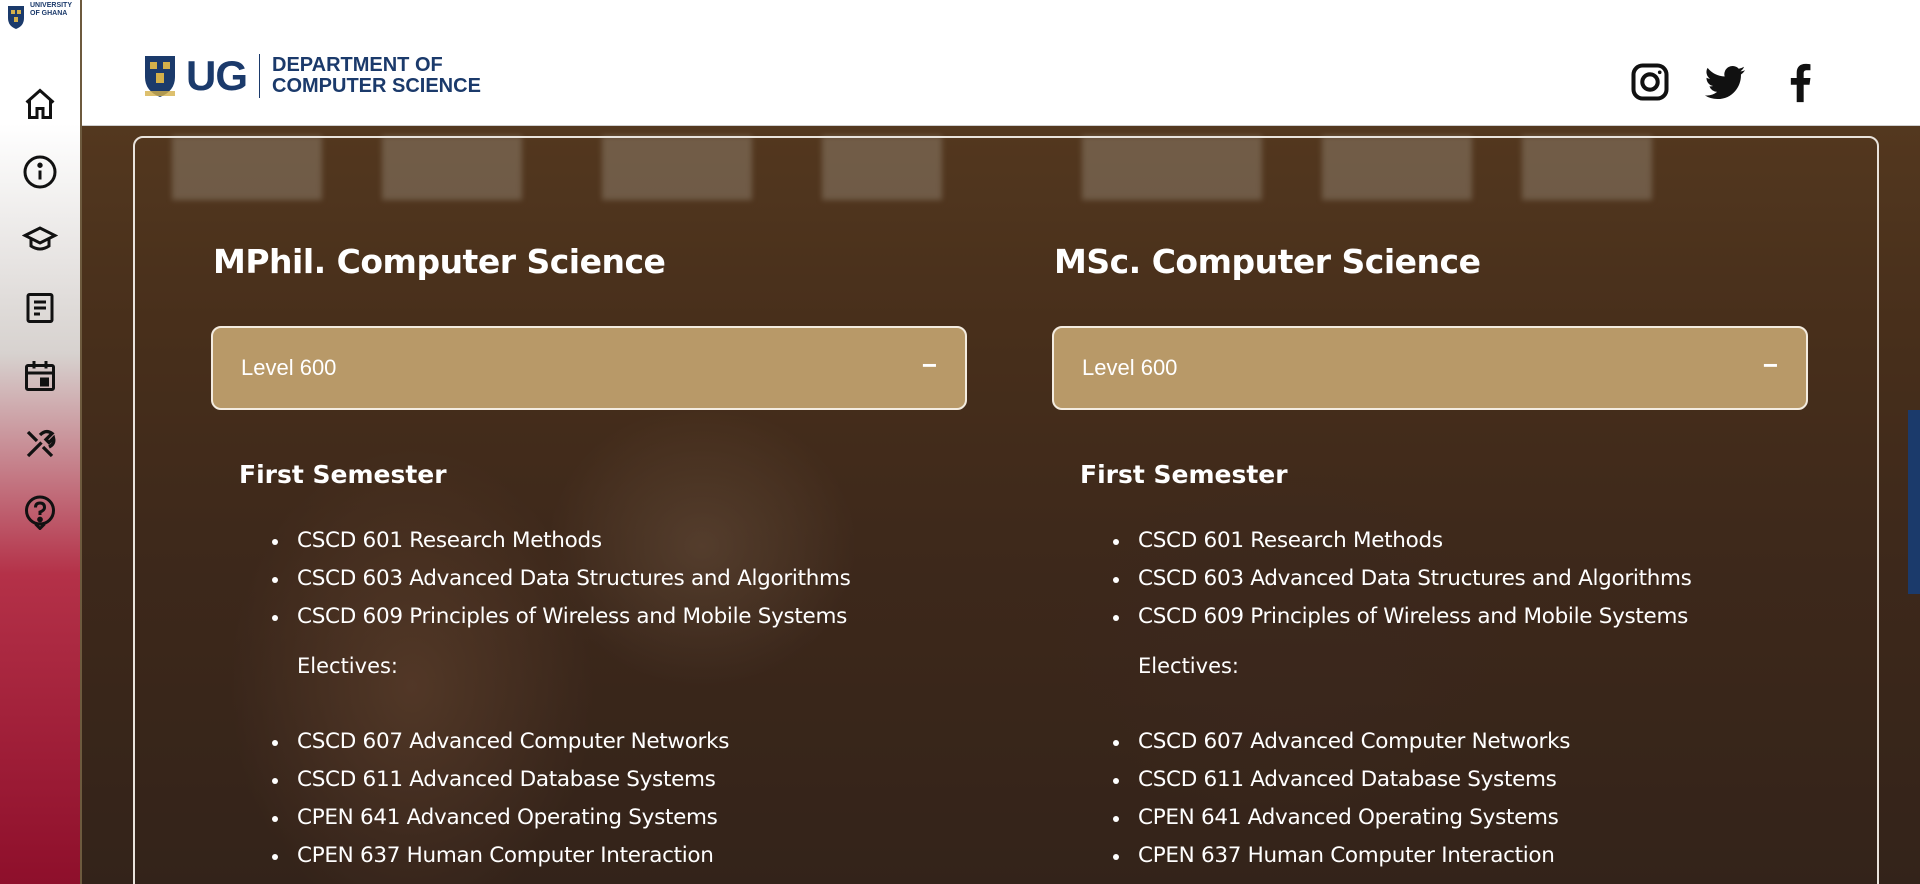 The width and height of the screenshot is (1920, 884). I want to click on university-logo-text: UNIVERSITY OF GHANA, so click(51, 9).